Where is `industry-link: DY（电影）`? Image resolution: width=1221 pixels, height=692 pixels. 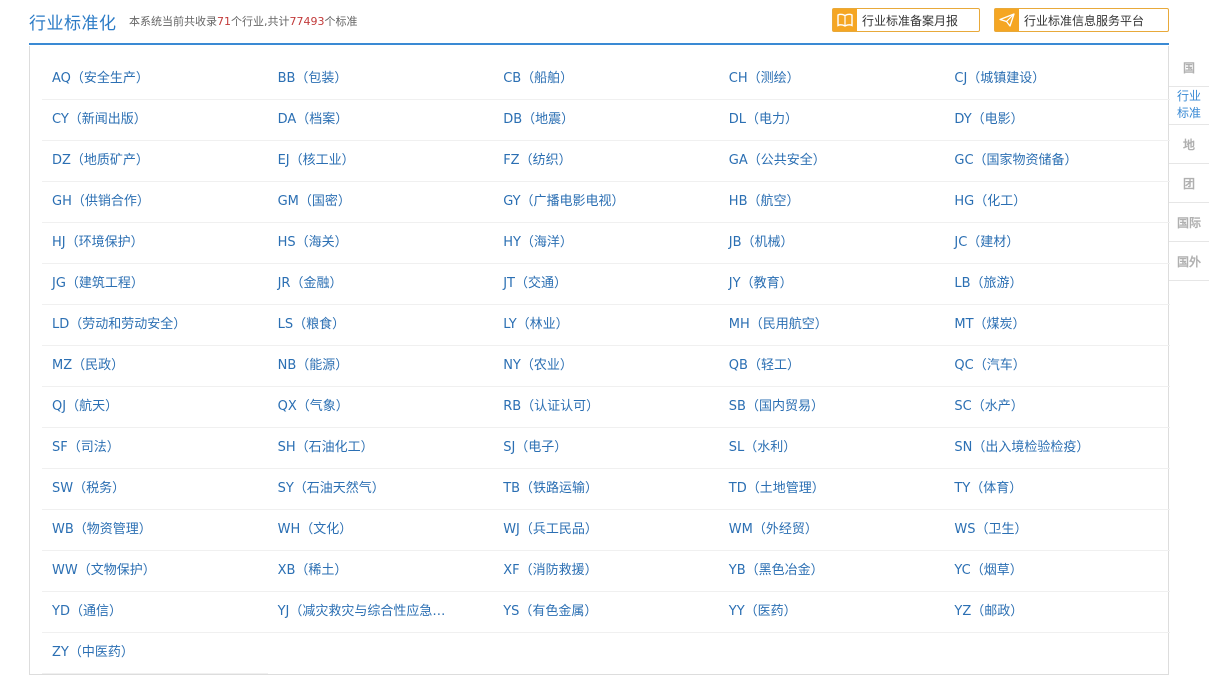
industry-link: DY（电影） is located at coordinates (1057, 120).